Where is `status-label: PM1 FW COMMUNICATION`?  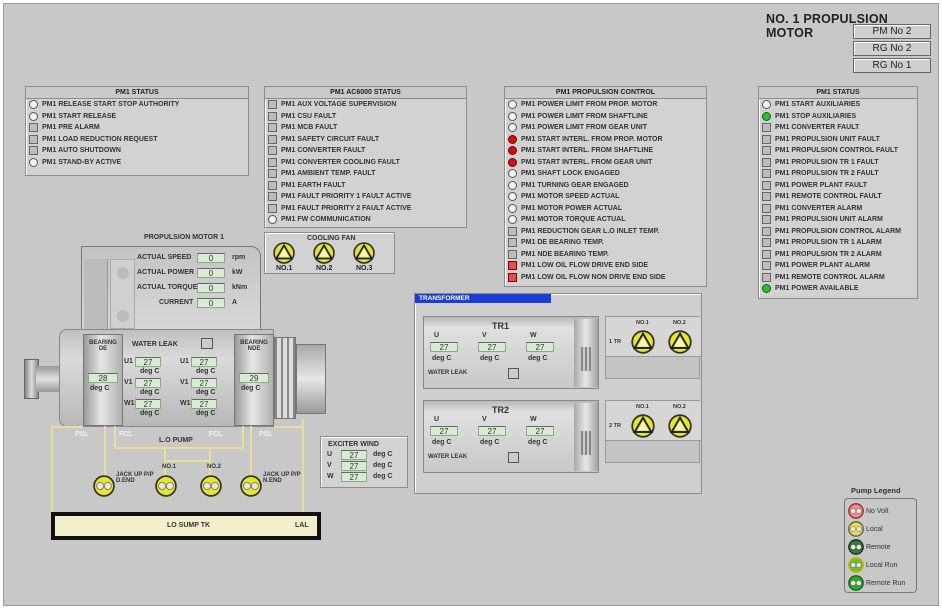
status-label: PM1 FW COMMUNICATION is located at coordinates (326, 220).